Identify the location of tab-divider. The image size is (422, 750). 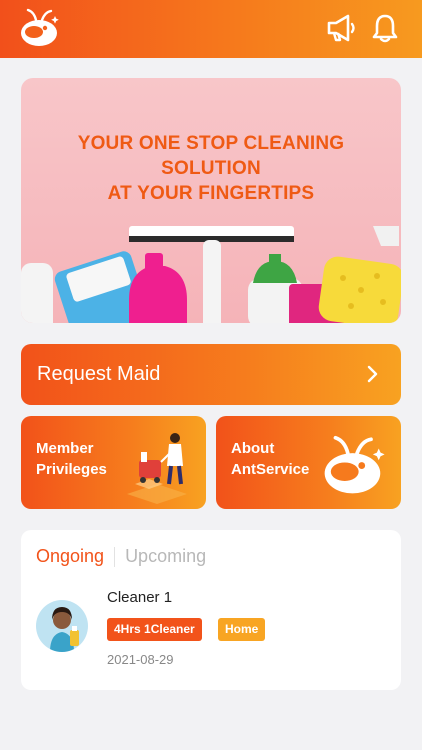
(115, 556).